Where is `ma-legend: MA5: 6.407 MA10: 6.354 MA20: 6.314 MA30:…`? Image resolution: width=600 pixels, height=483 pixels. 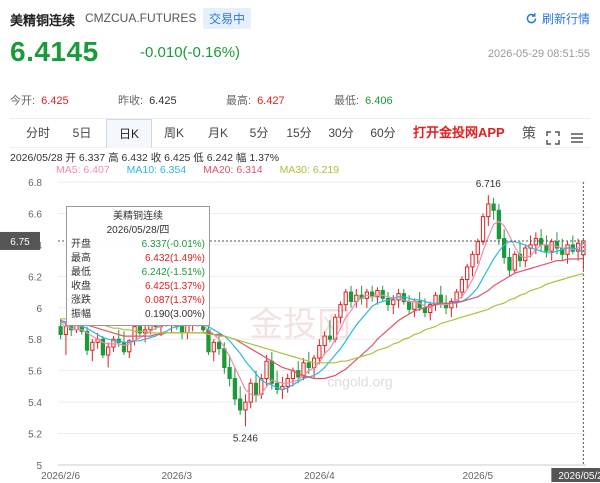
ma-legend: MA5: 6.407 MA10: 6.354 MA20: 6.314 MA30:… is located at coordinates (204, 170).